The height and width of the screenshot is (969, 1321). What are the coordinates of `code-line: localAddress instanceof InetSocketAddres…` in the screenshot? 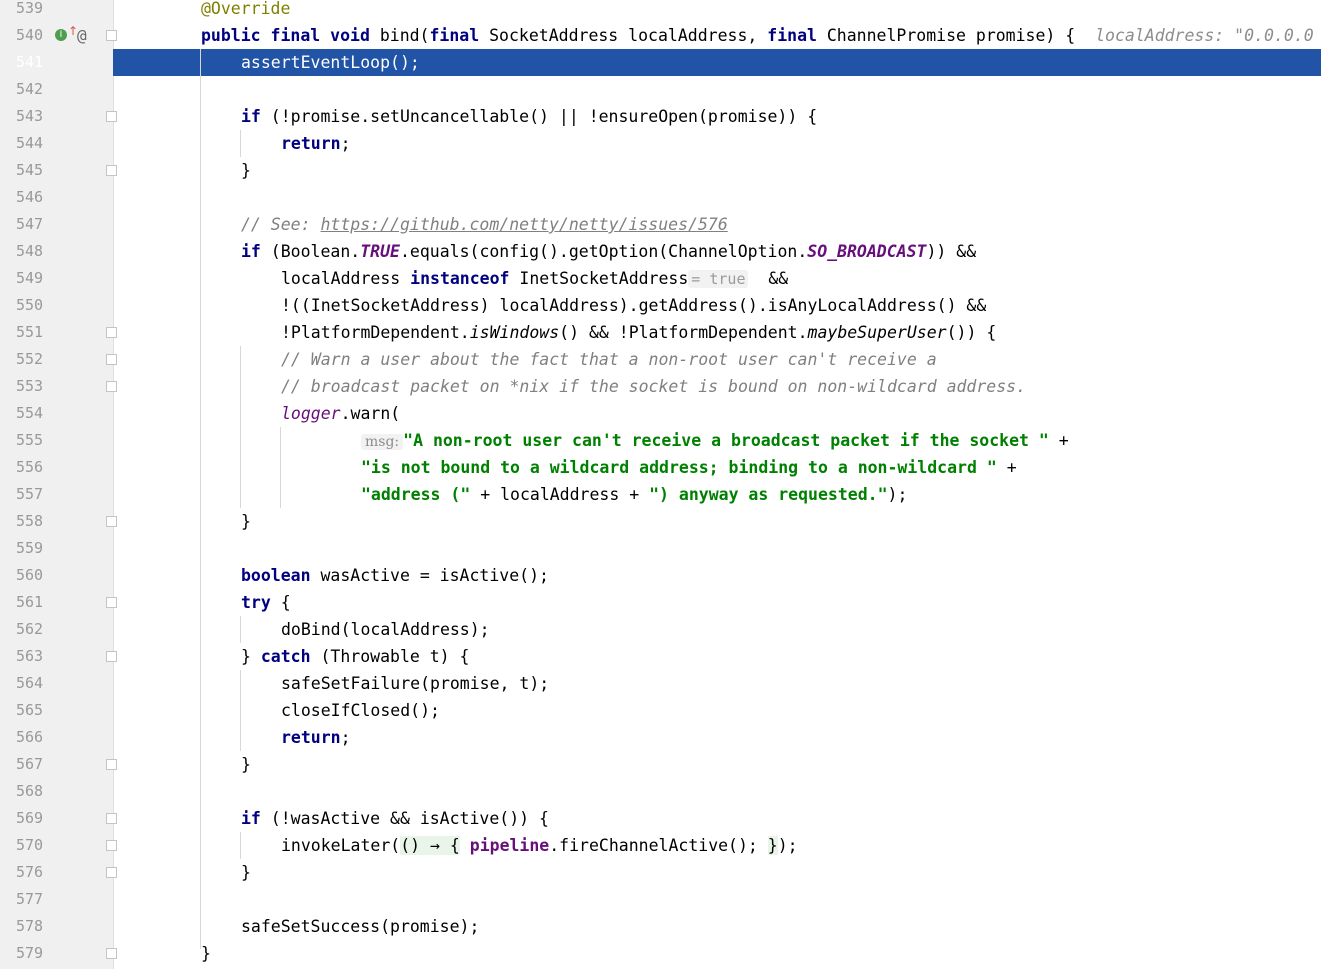 It's located at (534, 278).